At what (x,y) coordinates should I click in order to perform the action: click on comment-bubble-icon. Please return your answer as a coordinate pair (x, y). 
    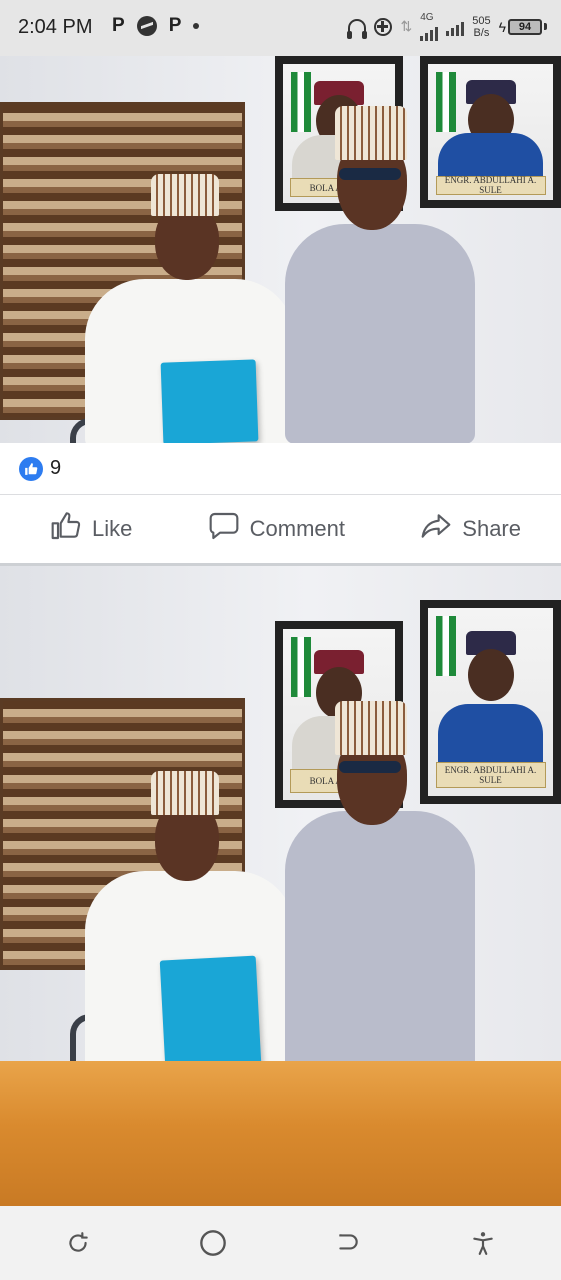
    Looking at the image, I should click on (224, 529).